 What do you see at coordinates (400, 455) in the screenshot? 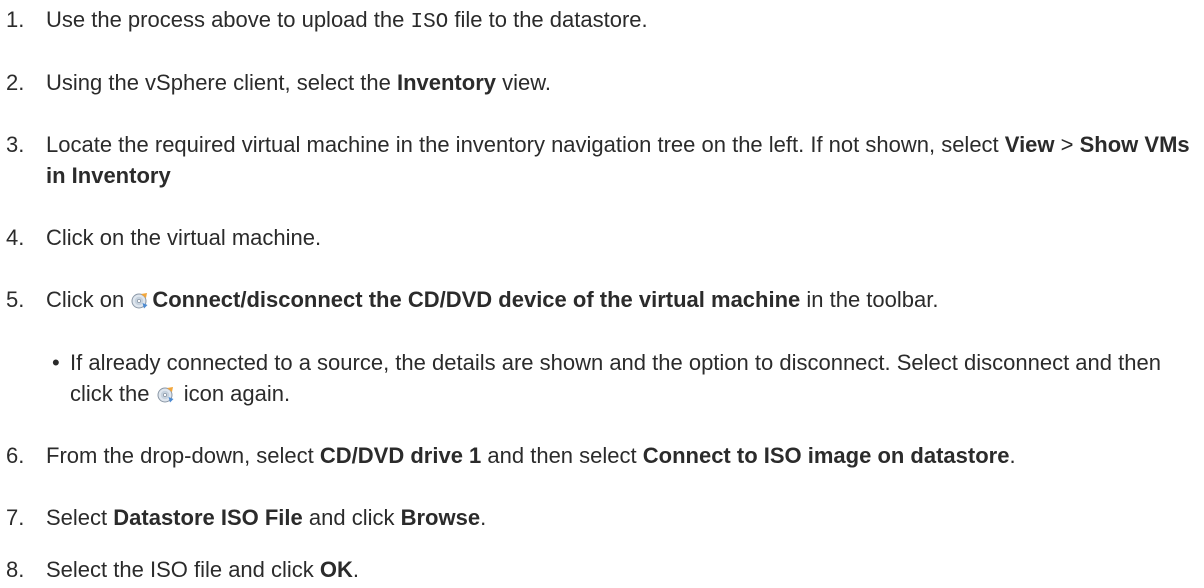
I see `ui-term-cd-drive: CD/DVD drive 1` at bounding box center [400, 455].